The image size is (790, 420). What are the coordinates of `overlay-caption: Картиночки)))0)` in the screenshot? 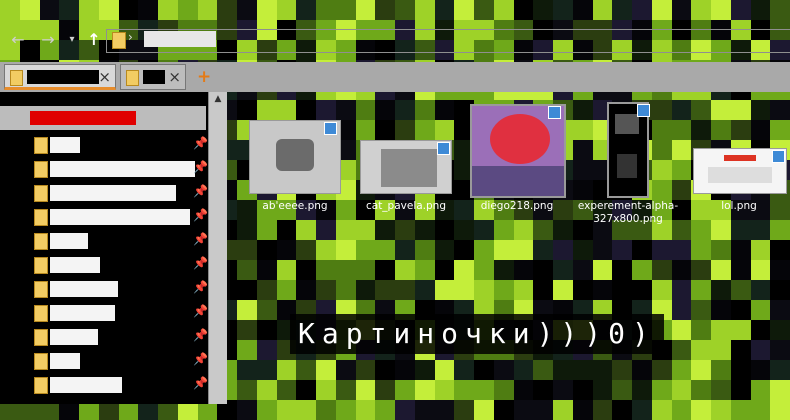 It's located at (477, 334).